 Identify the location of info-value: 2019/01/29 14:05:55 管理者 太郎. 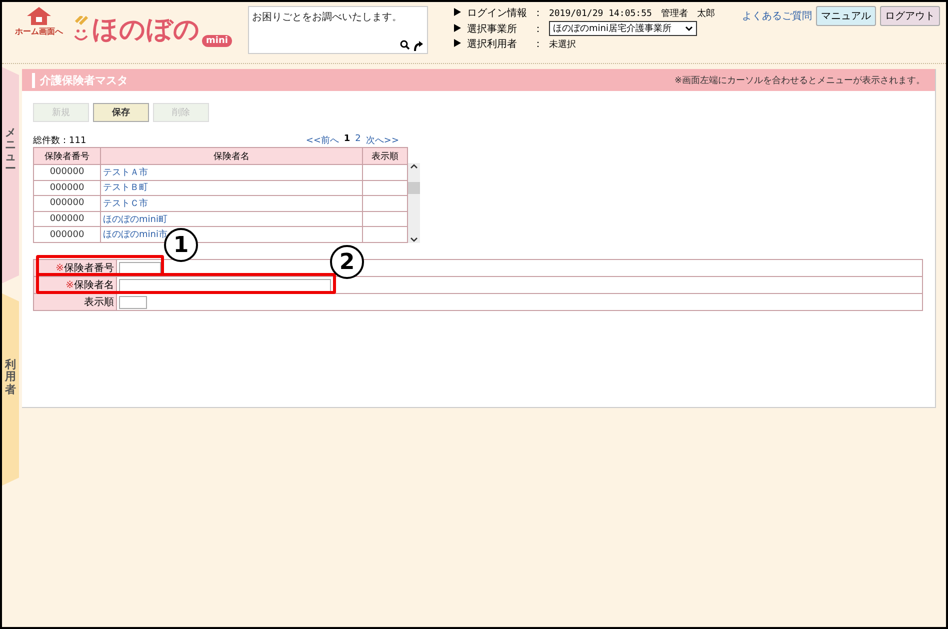
(631, 14).